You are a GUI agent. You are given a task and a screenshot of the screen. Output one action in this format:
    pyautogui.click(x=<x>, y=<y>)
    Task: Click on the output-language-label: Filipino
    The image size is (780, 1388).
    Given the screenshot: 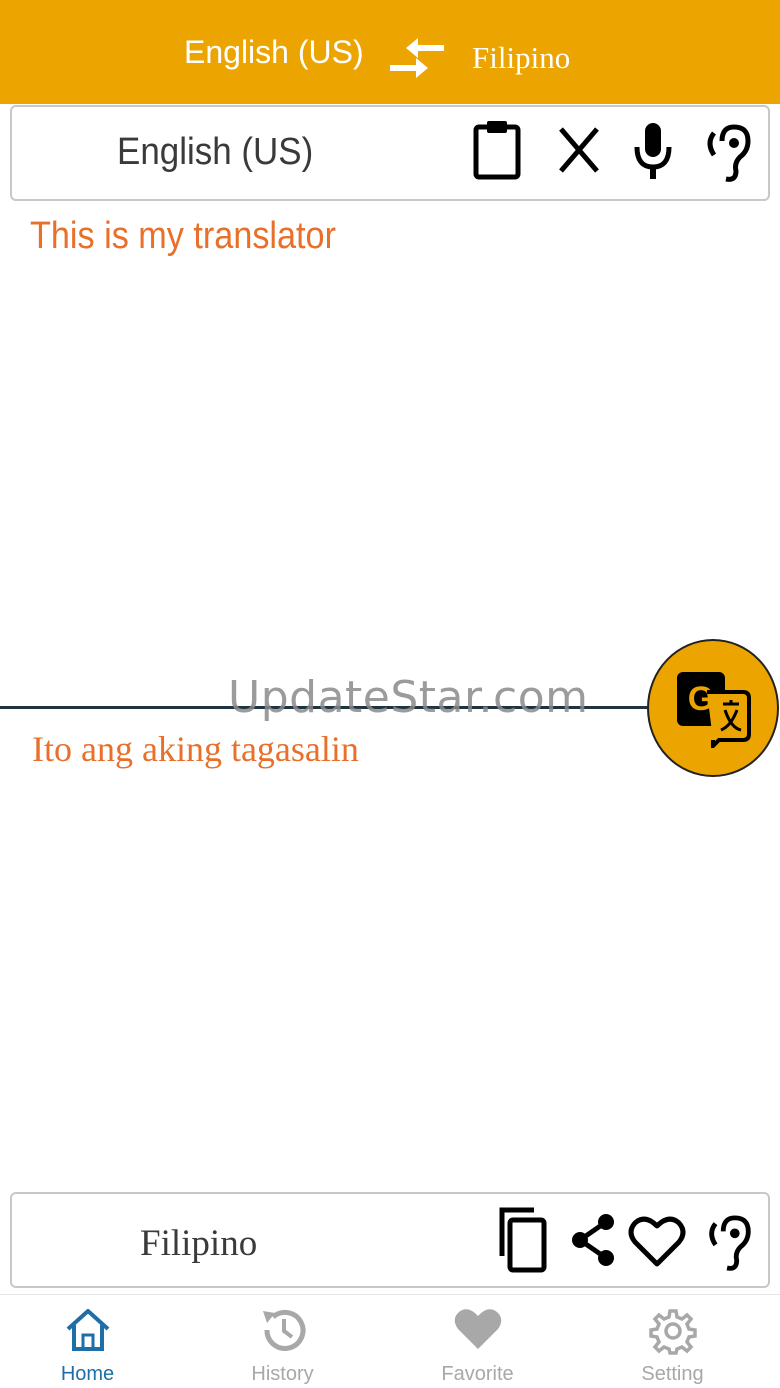 What is the action you would take?
    pyautogui.click(x=199, y=1243)
    